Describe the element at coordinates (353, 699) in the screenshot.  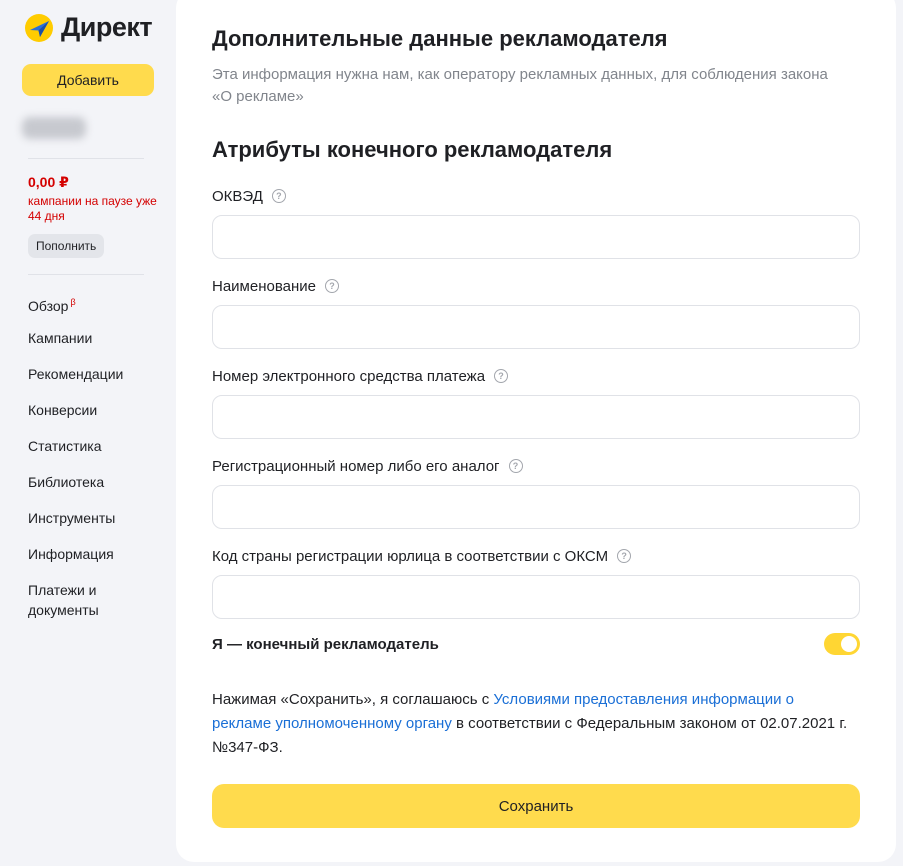
I see `legal-text-before: Нажимая «Сохранить», я соглашаюсь с` at that location.